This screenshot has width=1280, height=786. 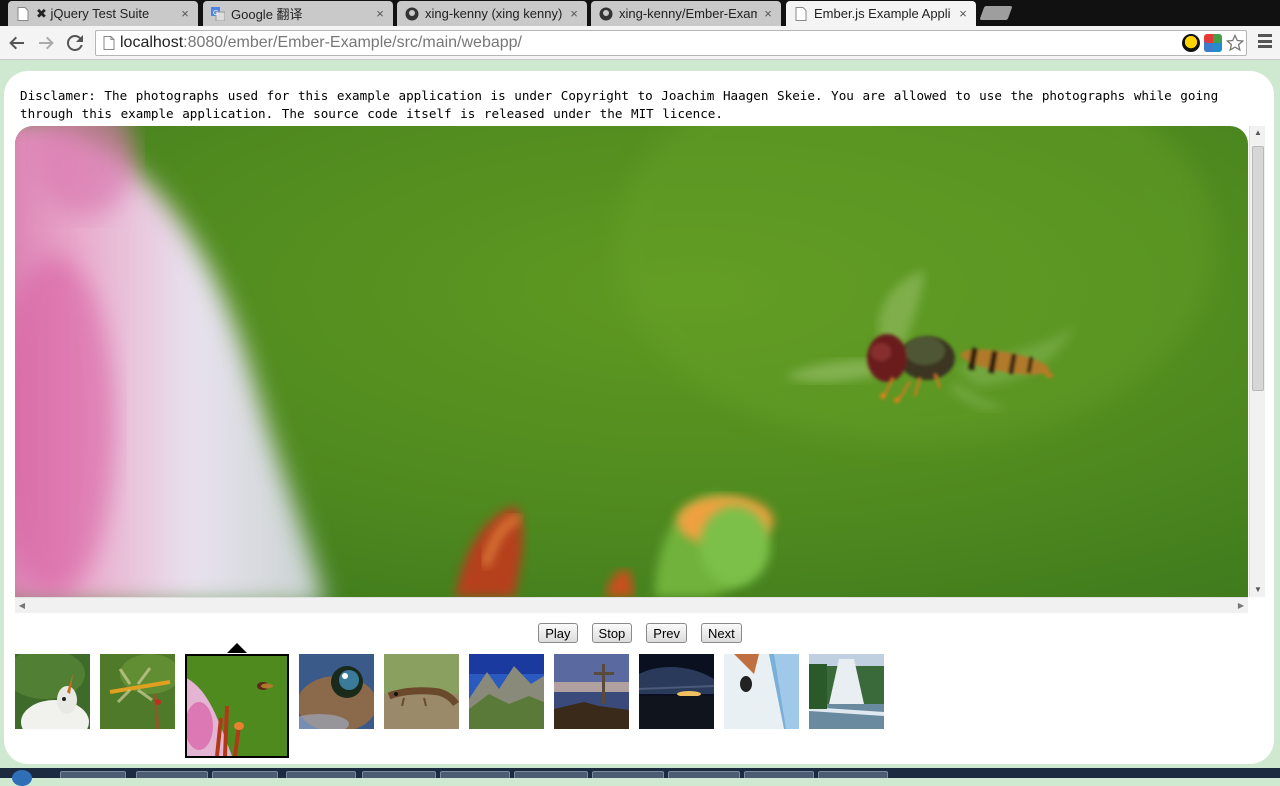 I want to click on thumbnail-waterfall, so click(x=846, y=691).